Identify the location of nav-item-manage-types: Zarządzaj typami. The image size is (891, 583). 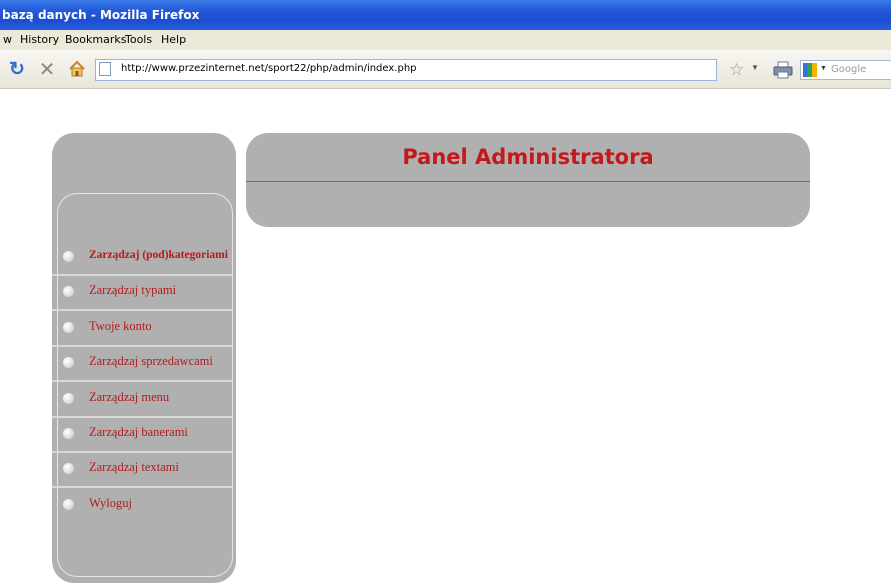
(142, 292).